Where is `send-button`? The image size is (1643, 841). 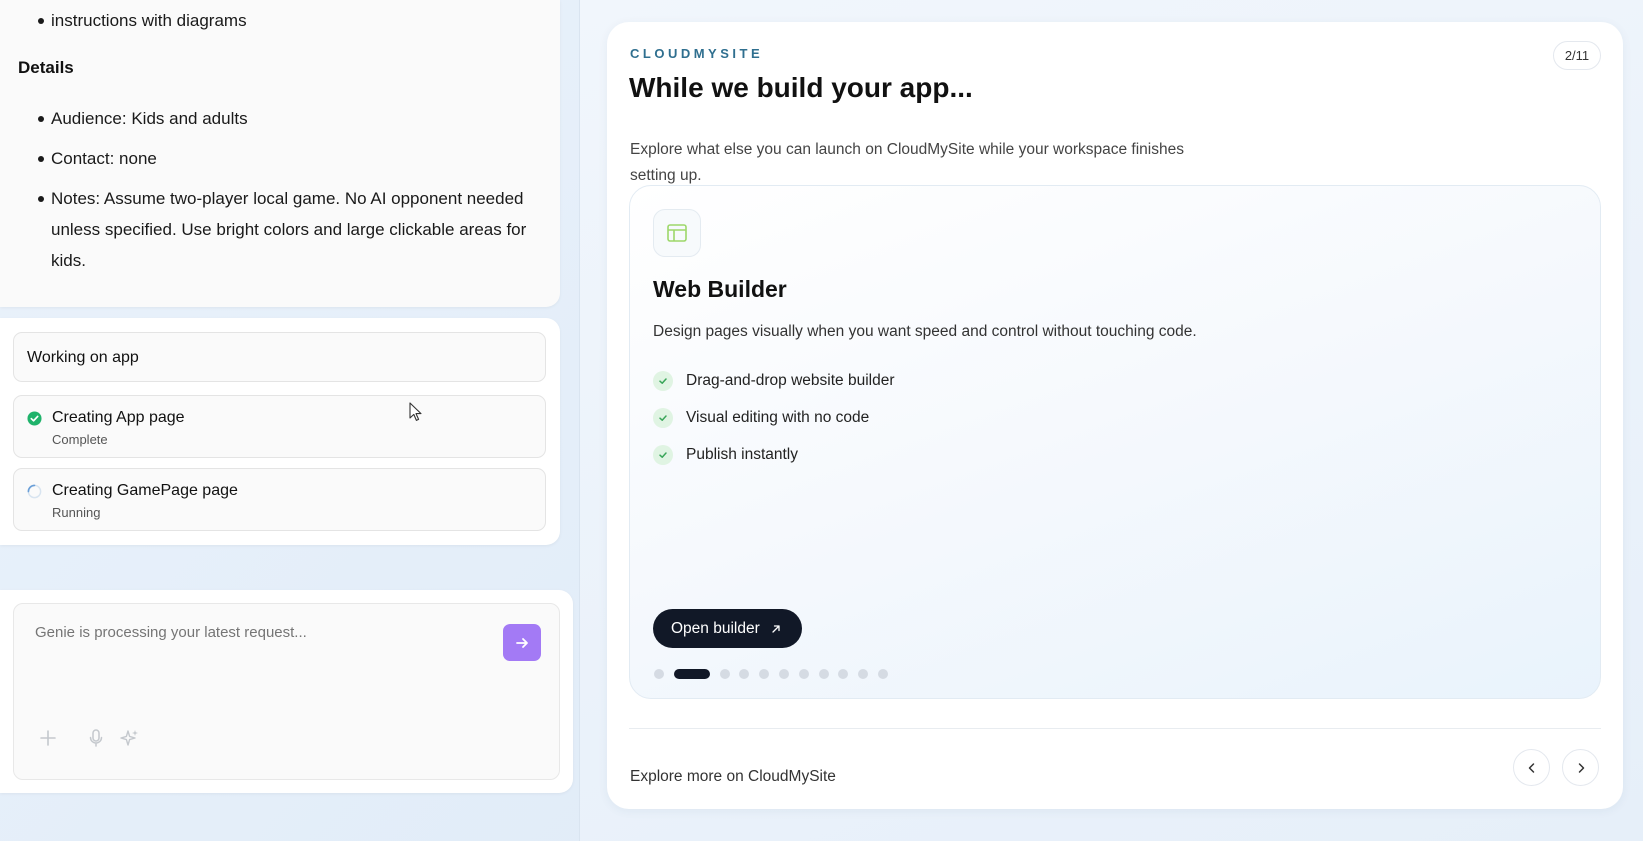 send-button is located at coordinates (522, 642).